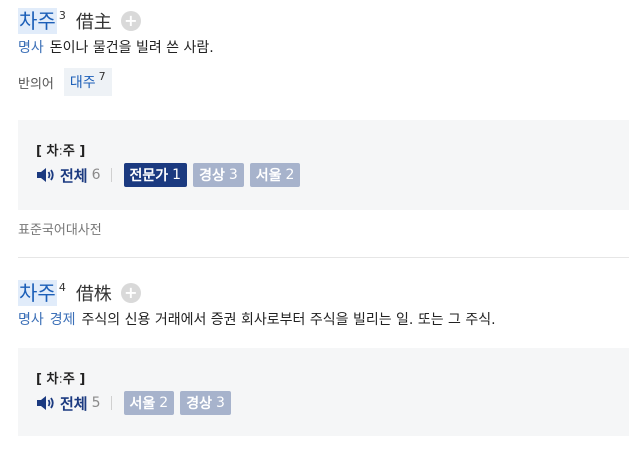 Image resolution: width=629 pixels, height=449 pixels. Describe the element at coordinates (36, 84) in the screenshot. I see `antonym-label: 반의어` at that location.